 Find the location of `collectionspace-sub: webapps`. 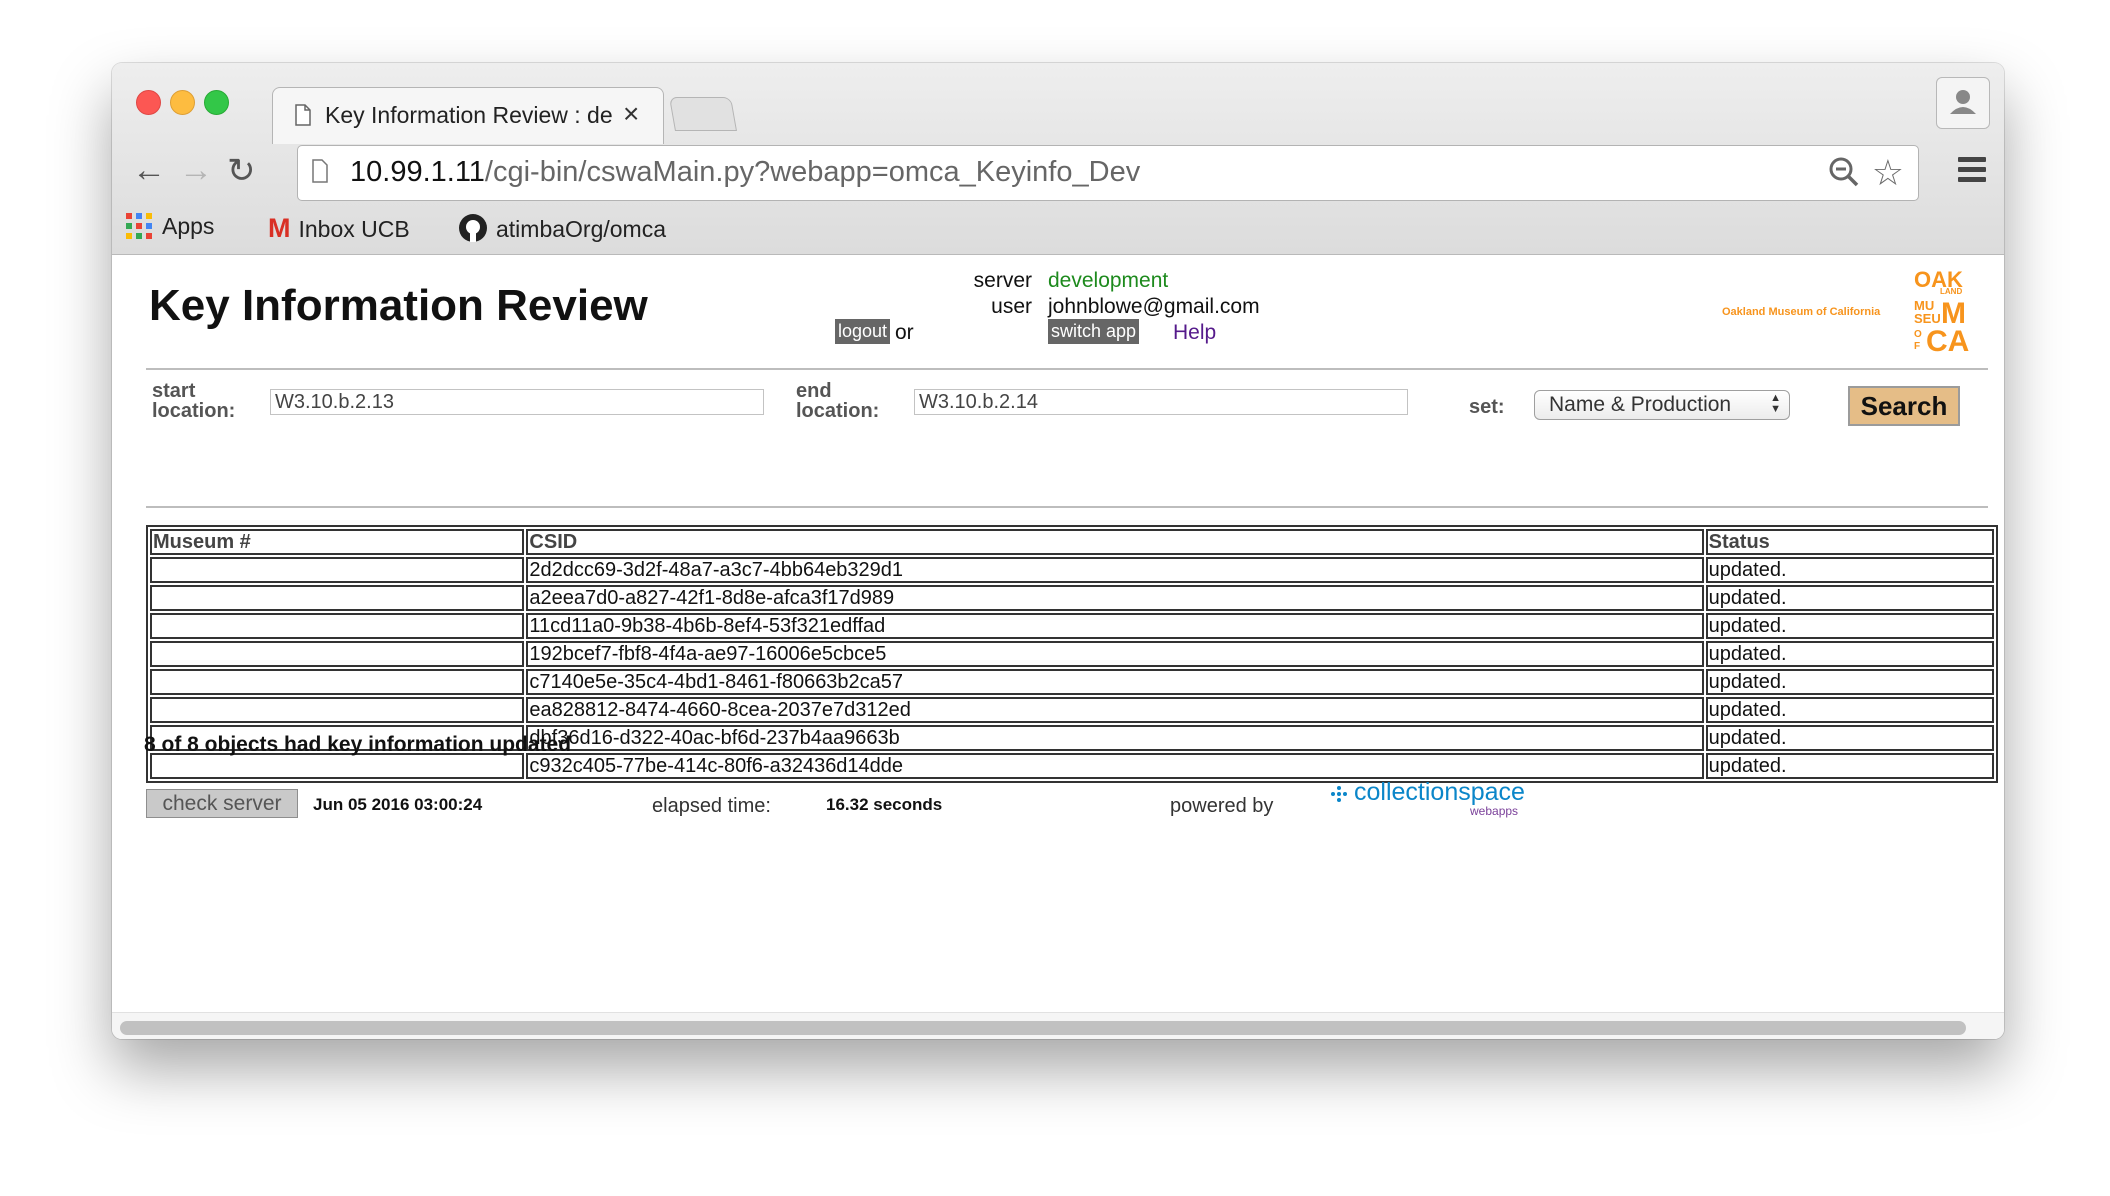

collectionspace-sub: webapps is located at coordinates (1494, 811).